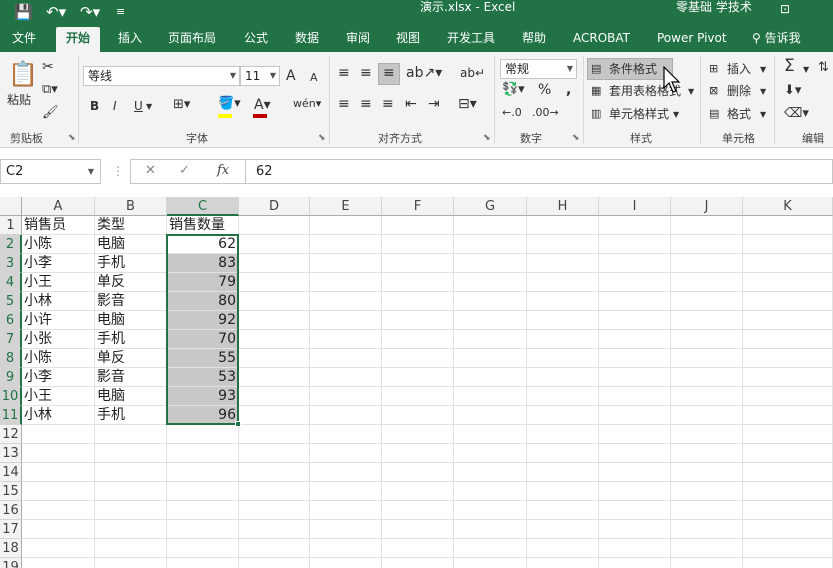  What do you see at coordinates (788, 529) in the screenshot?
I see `cell-k17` at bounding box center [788, 529].